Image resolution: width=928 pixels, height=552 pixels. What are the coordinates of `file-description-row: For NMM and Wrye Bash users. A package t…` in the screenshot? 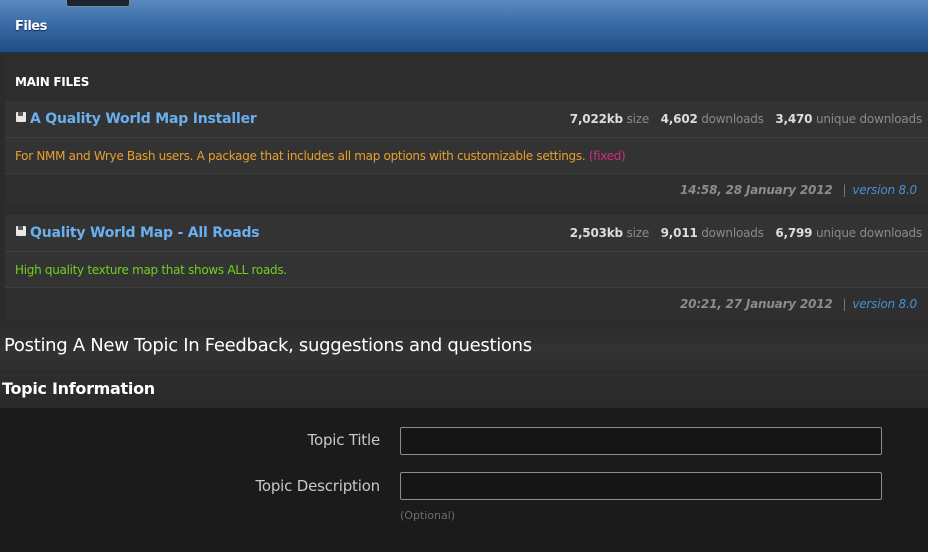 It's located at (466, 156).